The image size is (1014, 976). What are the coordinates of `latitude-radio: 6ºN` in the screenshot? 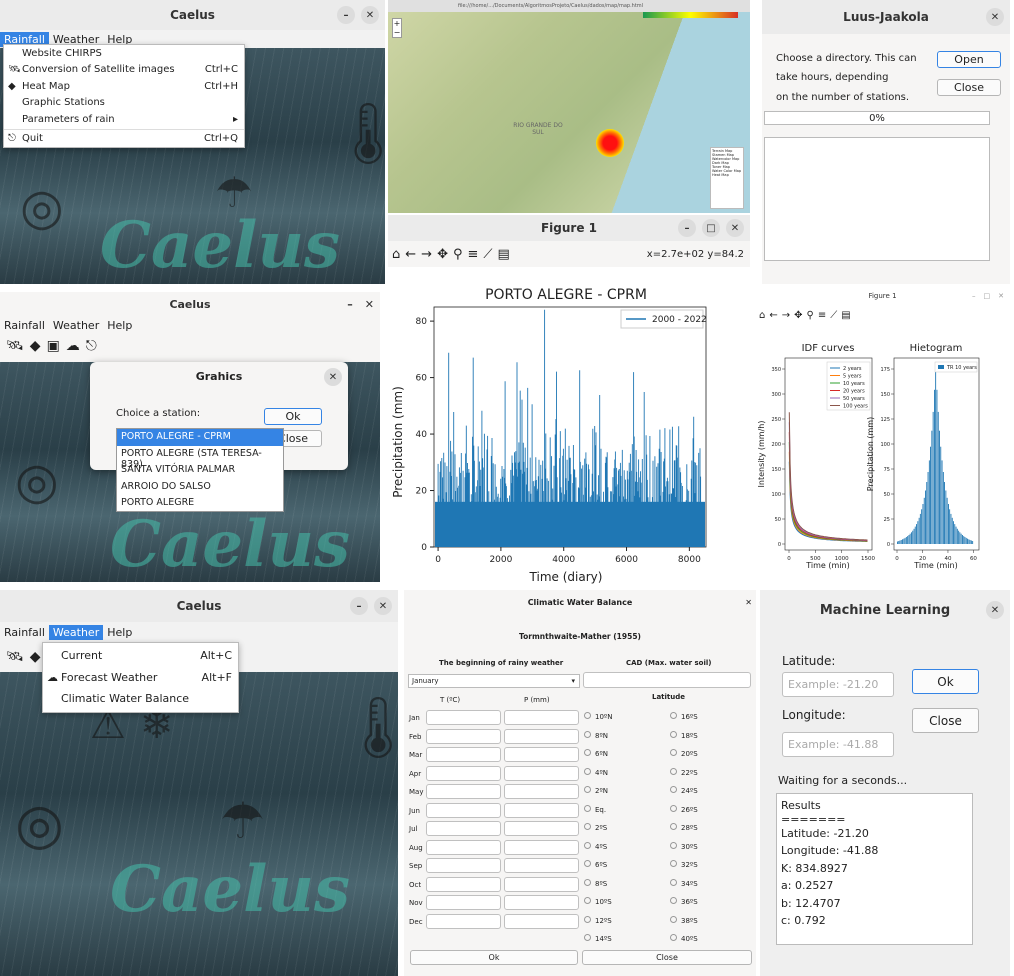 It's located at (596, 753).